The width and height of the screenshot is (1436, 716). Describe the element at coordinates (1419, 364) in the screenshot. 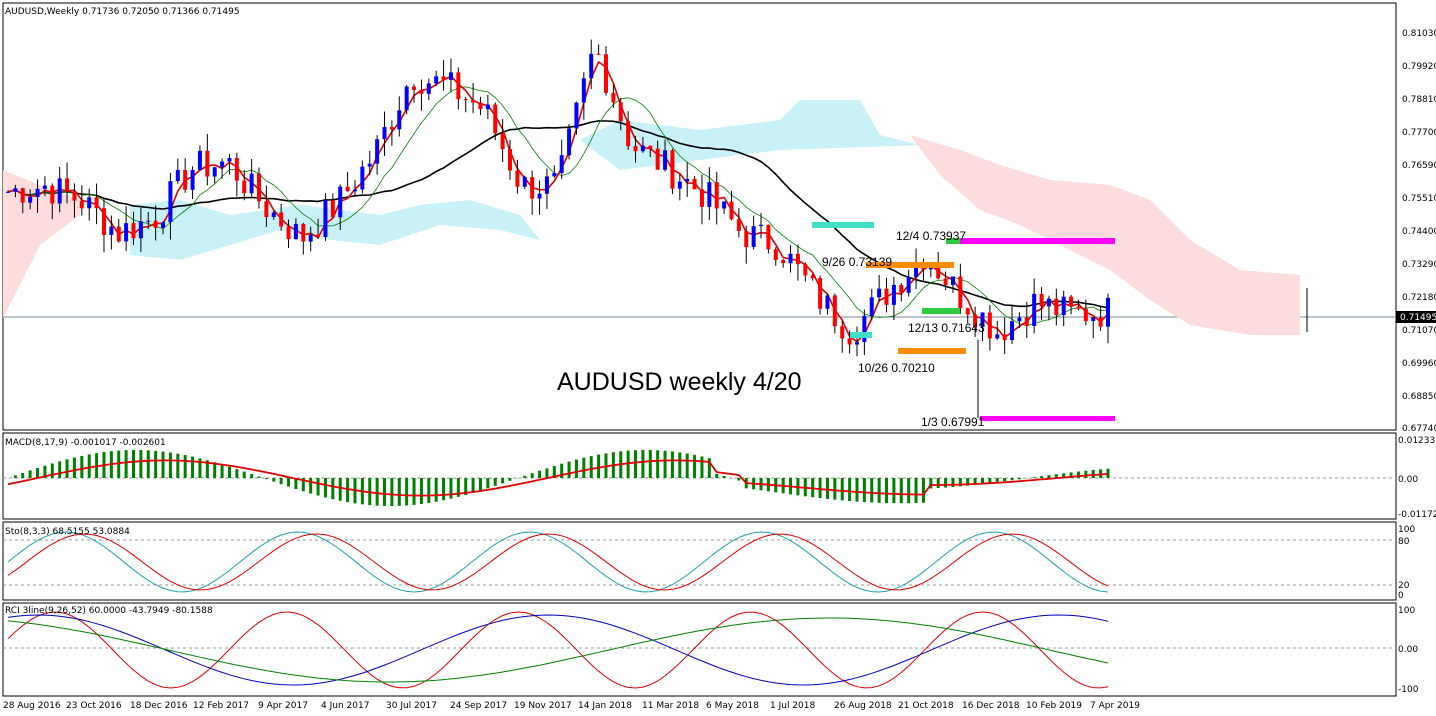

I see `price-tick: 0.69960` at that location.